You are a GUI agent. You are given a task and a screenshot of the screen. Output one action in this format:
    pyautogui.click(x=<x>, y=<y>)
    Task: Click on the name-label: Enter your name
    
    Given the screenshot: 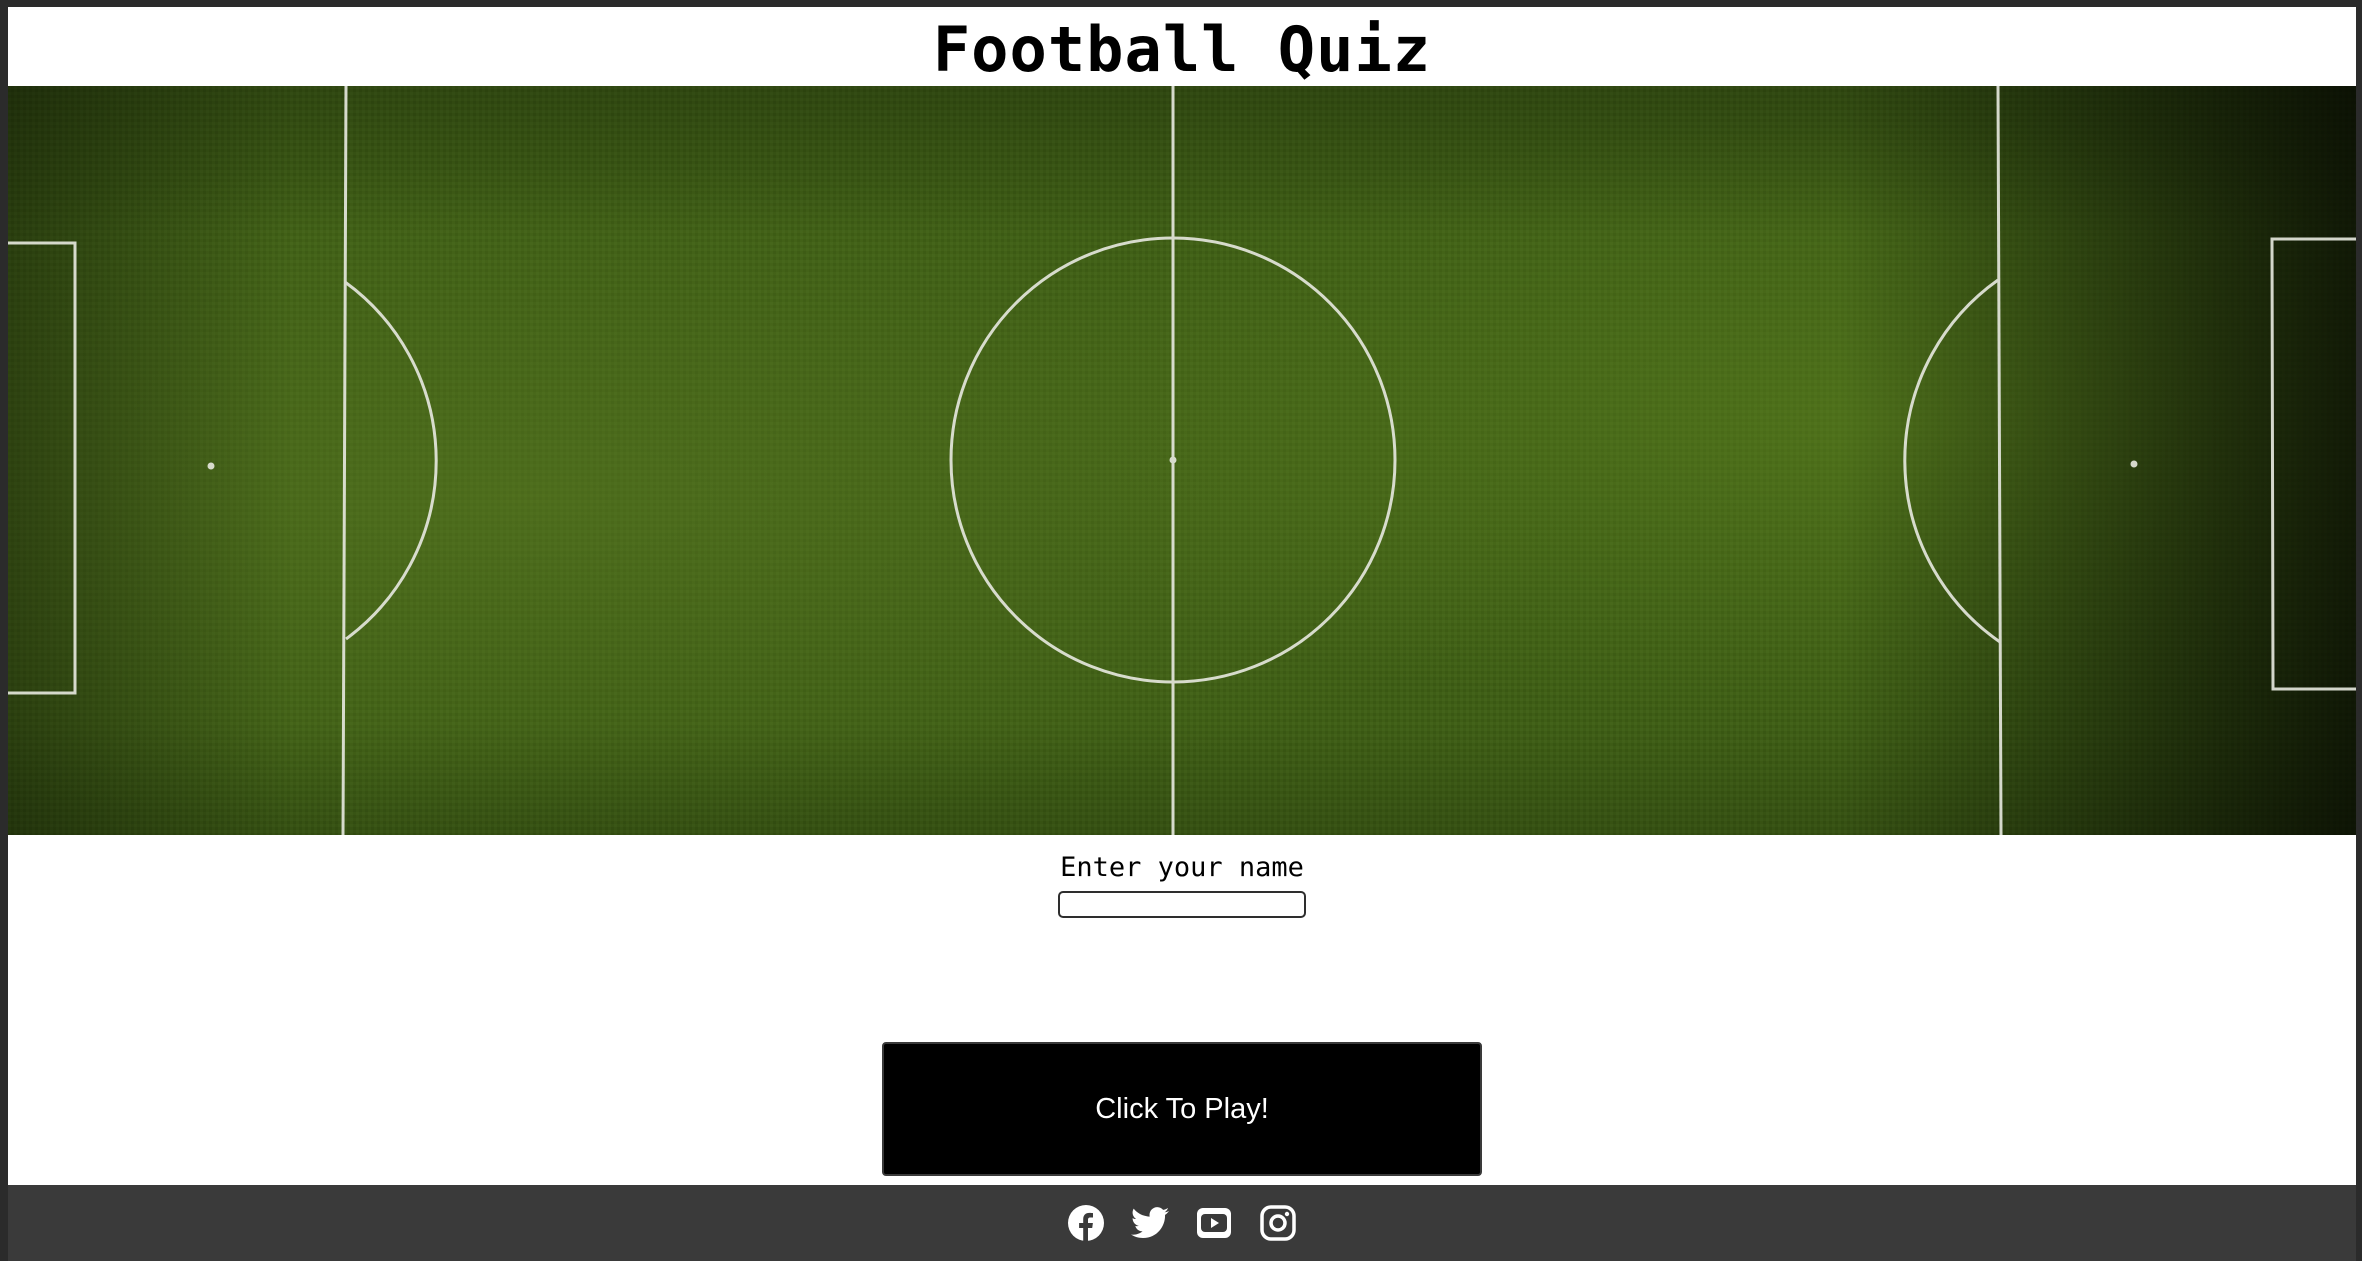 What is the action you would take?
    pyautogui.click(x=1182, y=867)
    